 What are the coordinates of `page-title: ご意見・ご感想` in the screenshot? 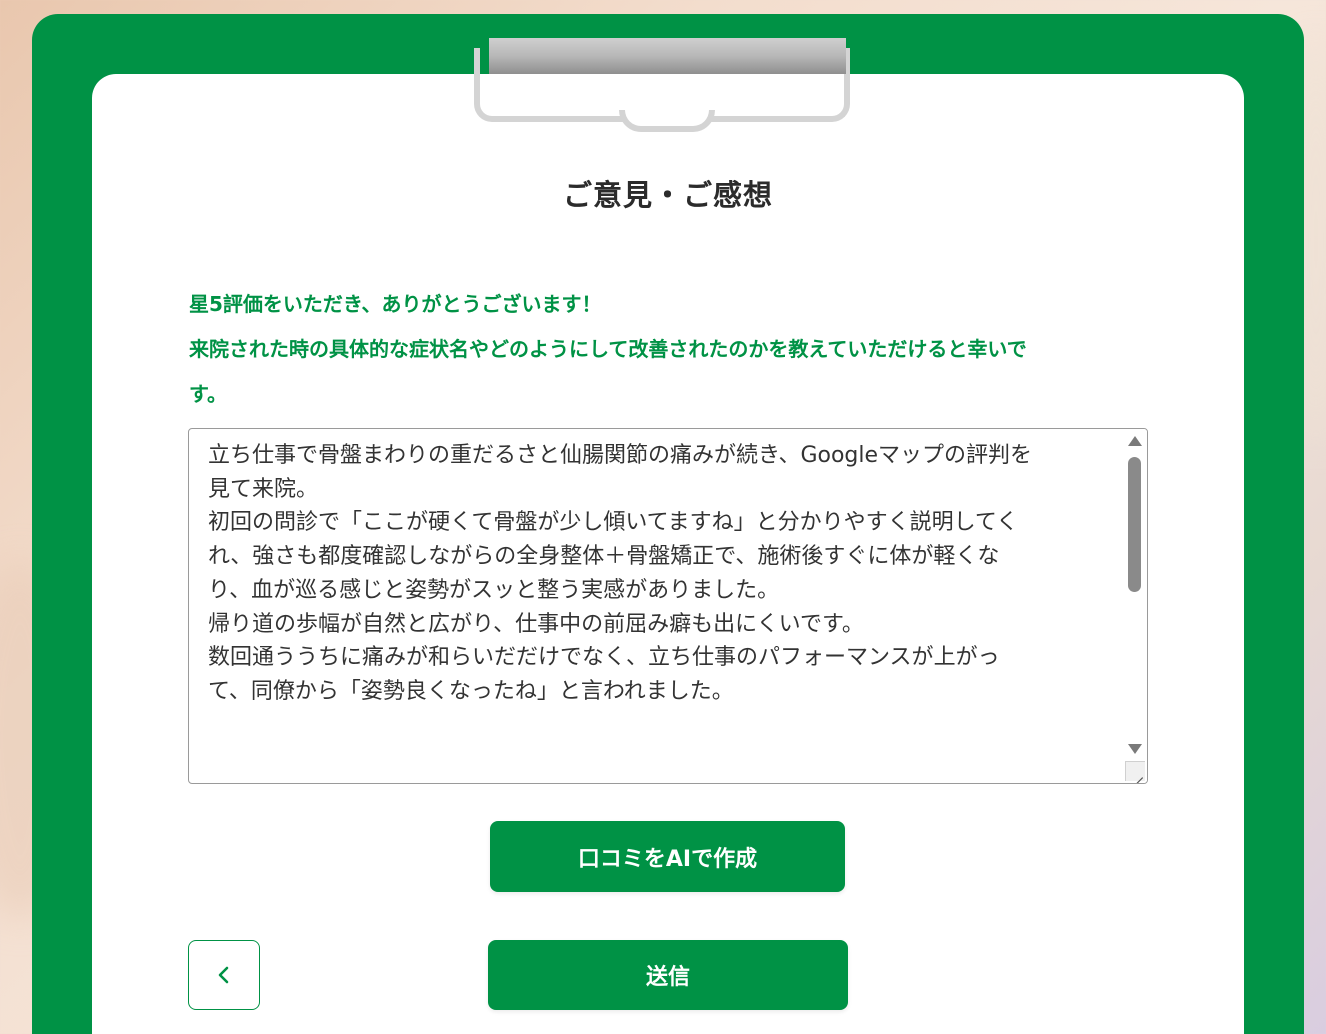 It's located at (667, 195).